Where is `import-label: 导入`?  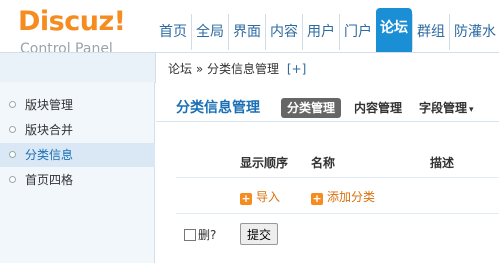
import-label: 导入 is located at coordinates (268, 197).